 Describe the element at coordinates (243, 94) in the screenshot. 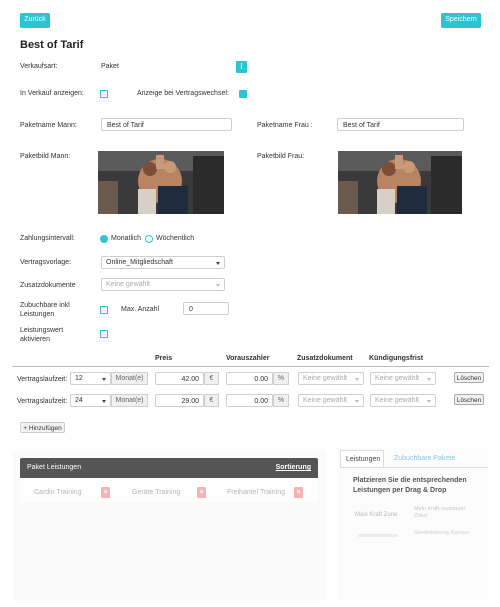

I see `show-on-contract-change-checkbox` at that location.